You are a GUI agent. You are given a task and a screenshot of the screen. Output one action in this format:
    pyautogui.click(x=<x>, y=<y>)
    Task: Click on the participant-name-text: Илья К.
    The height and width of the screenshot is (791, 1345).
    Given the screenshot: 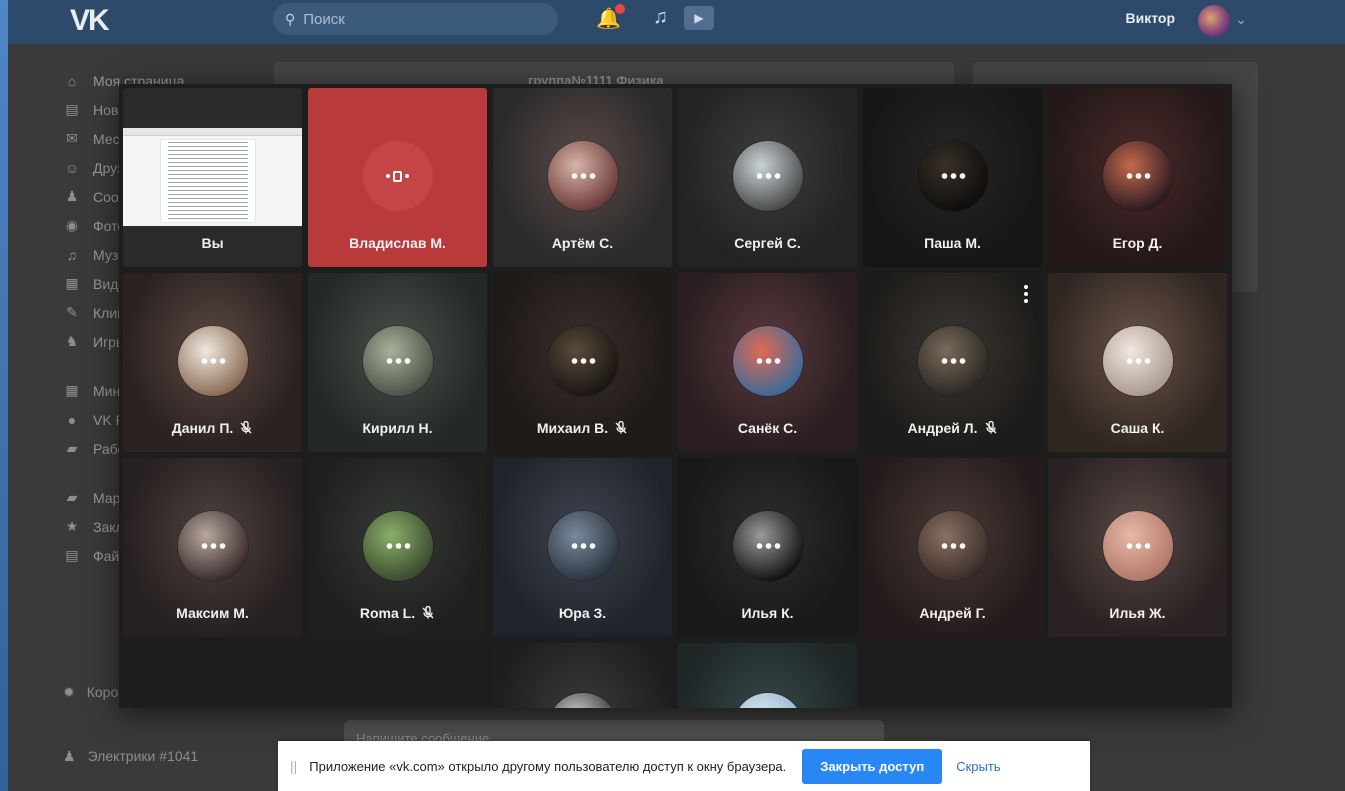 What is the action you would take?
    pyautogui.click(x=767, y=613)
    